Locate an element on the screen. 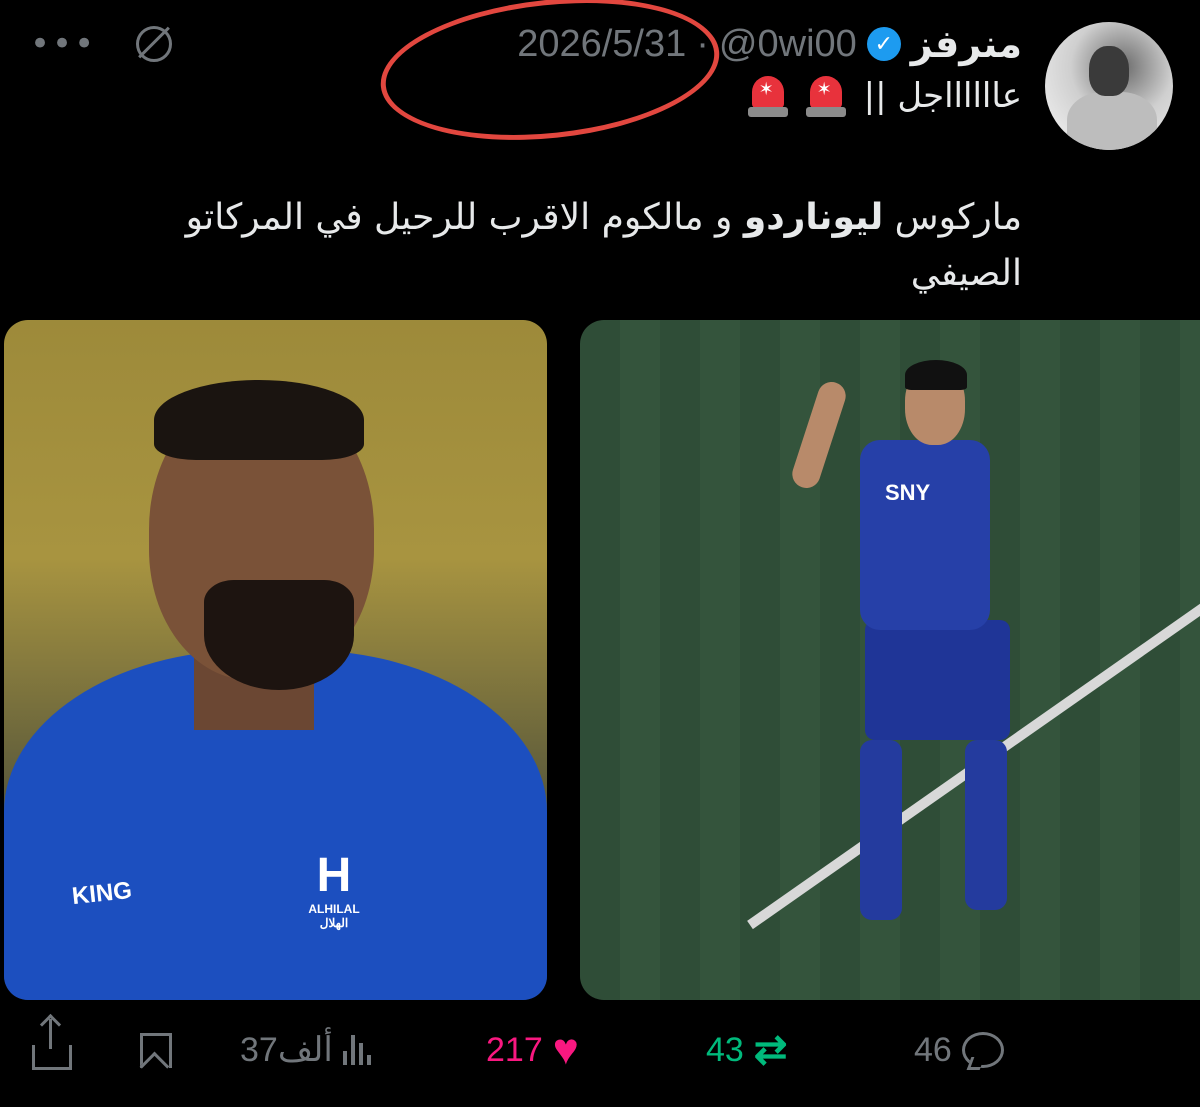 The height and width of the screenshot is (1107, 1200). avatar is located at coordinates (1109, 86).